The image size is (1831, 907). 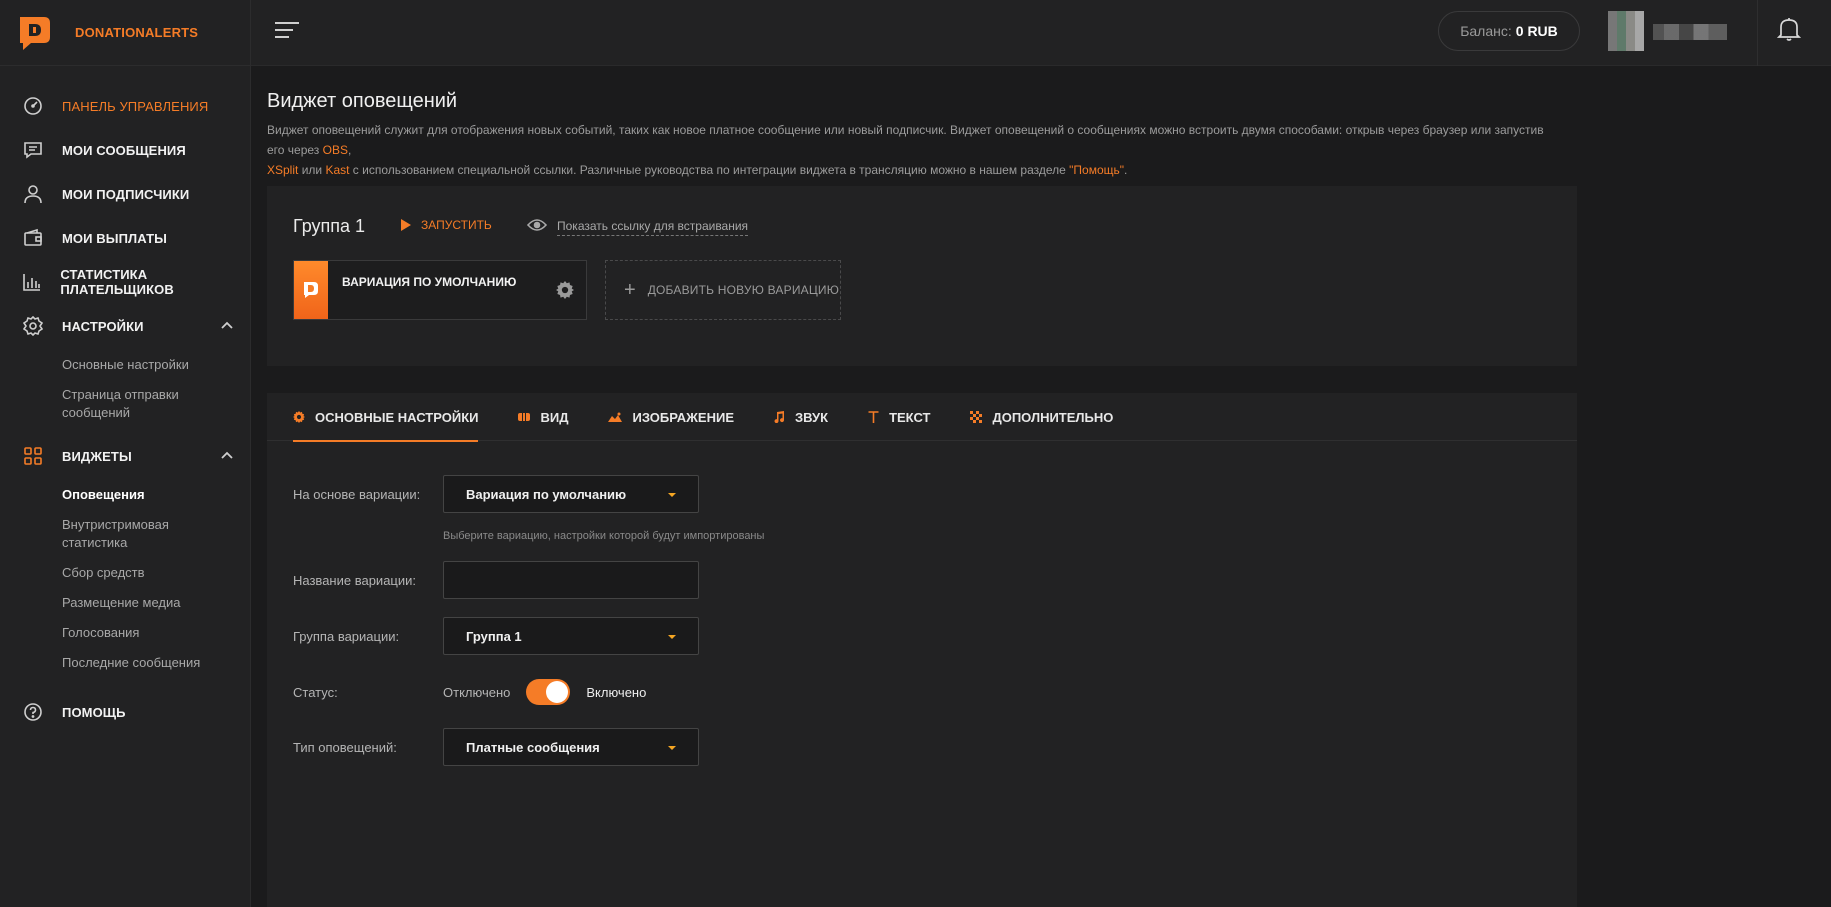 I want to click on menu-icon, so click(x=287, y=31).